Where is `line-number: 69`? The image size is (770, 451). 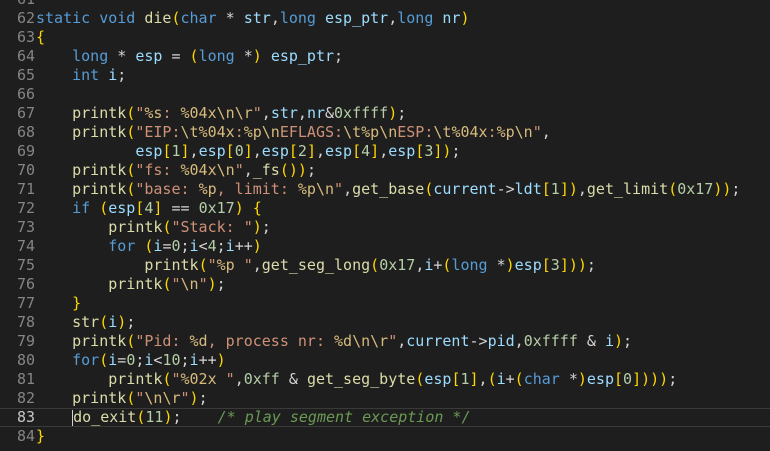 line-number: 69 is located at coordinates (25, 151).